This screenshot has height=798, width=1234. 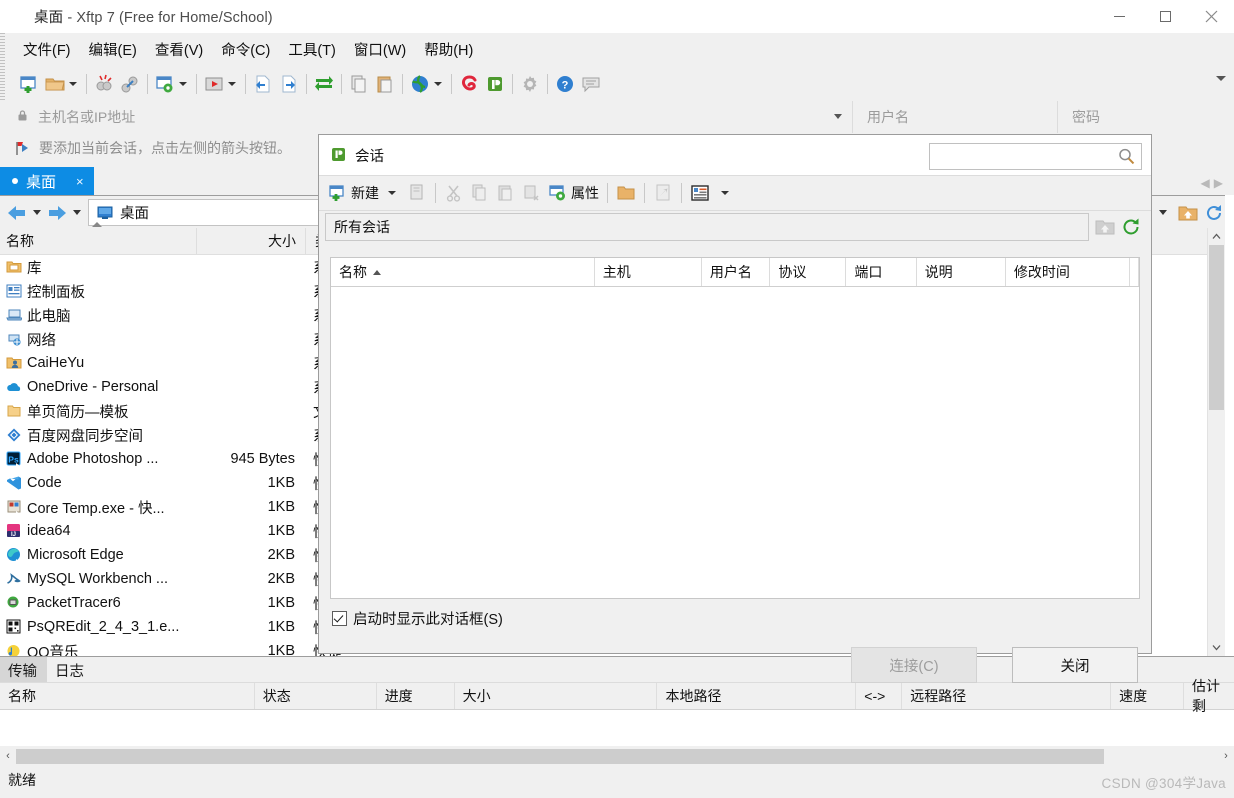 What do you see at coordinates (881, 272) in the screenshot?
I see `session-column-port: 端口` at bounding box center [881, 272].